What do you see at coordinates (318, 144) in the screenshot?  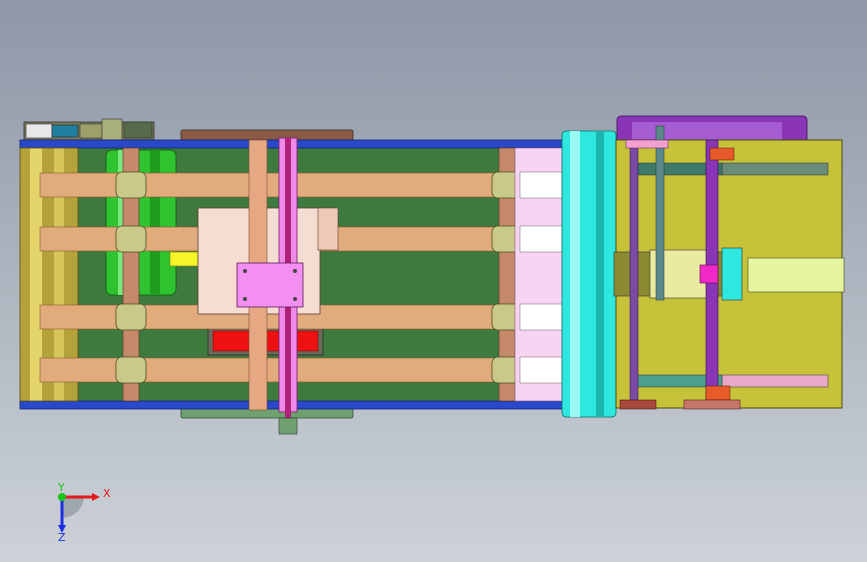 I see `rail-top` at bounding box center [318, 144].